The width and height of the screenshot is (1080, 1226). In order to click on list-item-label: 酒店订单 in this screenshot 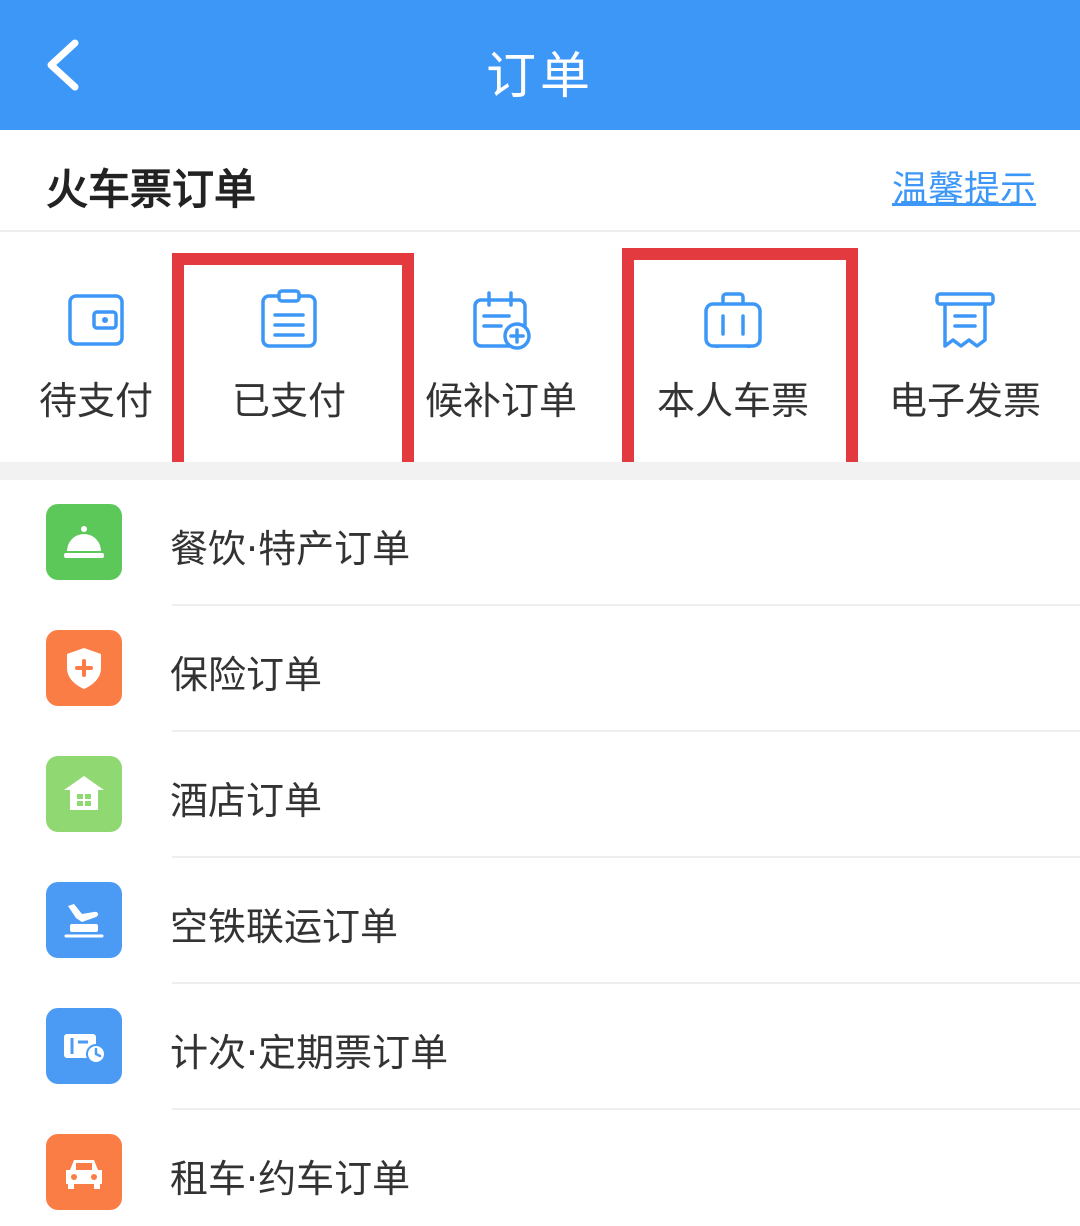, I will do `click(246, 801)`.